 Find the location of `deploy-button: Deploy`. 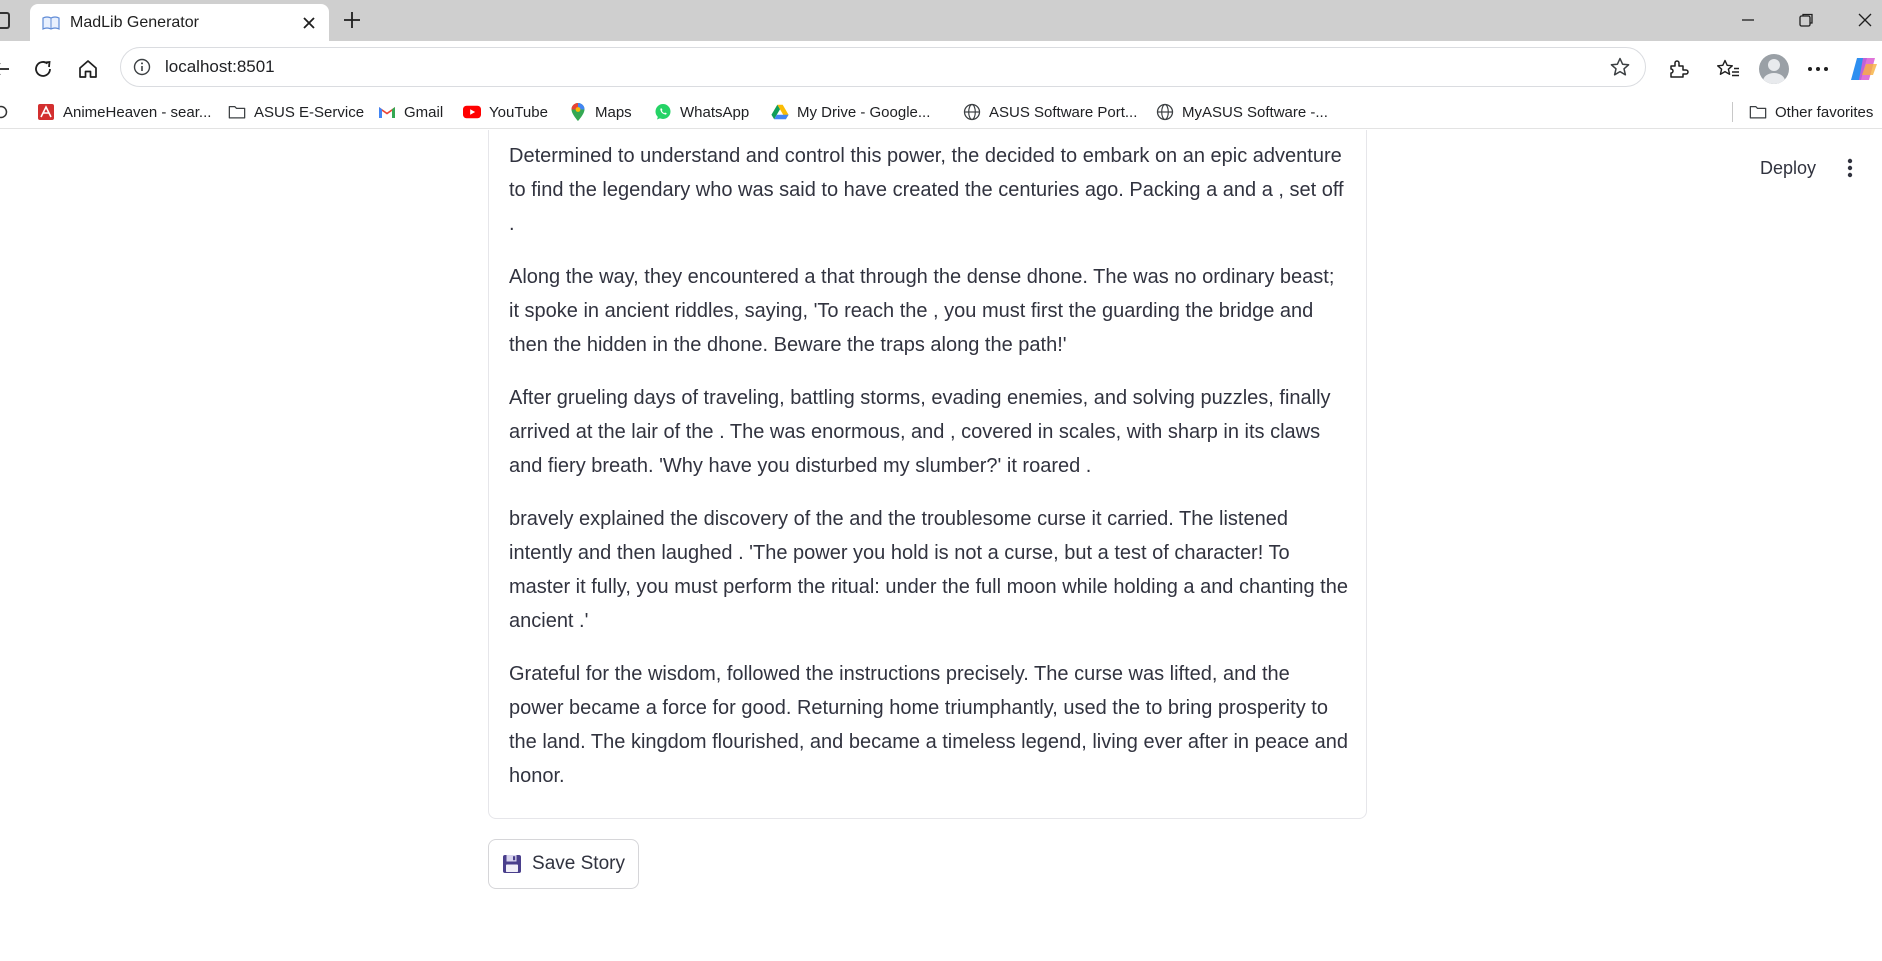

deploy-button: Deploy is located at coordinates (1788, 168).